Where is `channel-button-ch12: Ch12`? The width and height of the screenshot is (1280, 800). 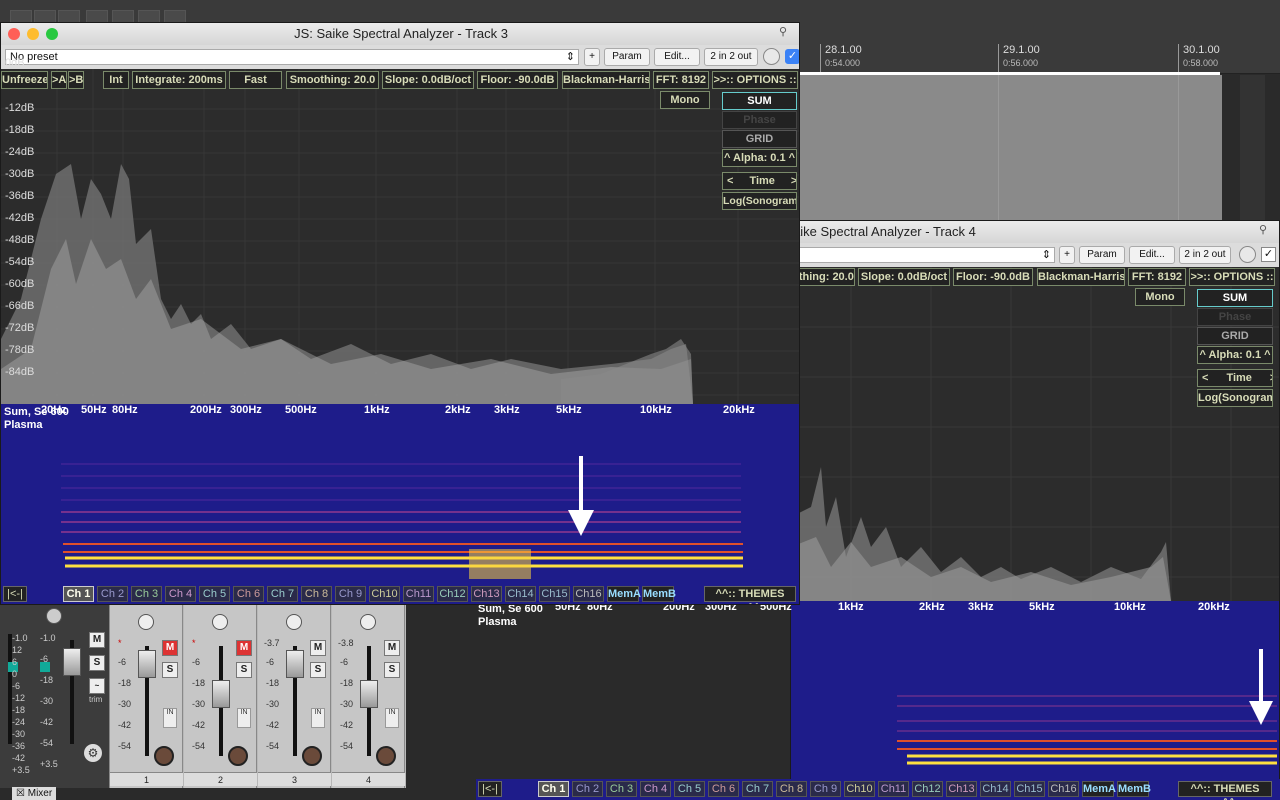
channel-button-ch12: Ch12 is located at coordinates (452, 594).